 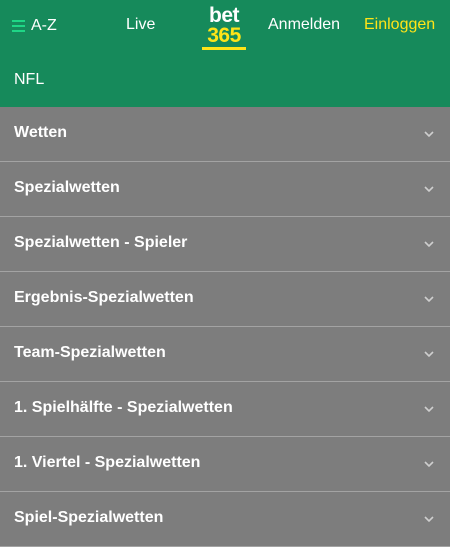 I want to click on market-row-label: 1. Spielhälfte - Spezialwetten, so click(x=123, y=407).